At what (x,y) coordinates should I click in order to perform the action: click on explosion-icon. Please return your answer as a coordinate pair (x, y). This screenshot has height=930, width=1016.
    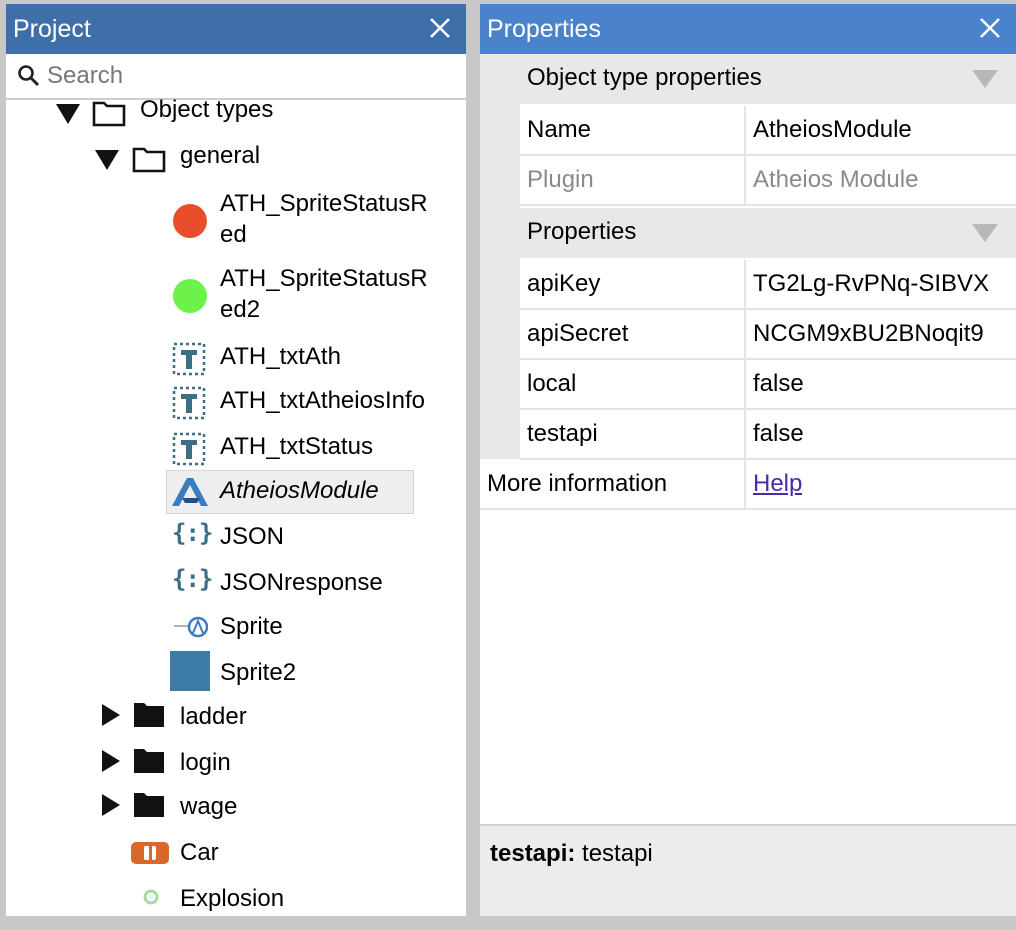
    Looking at the image, I should click on (151, 897).